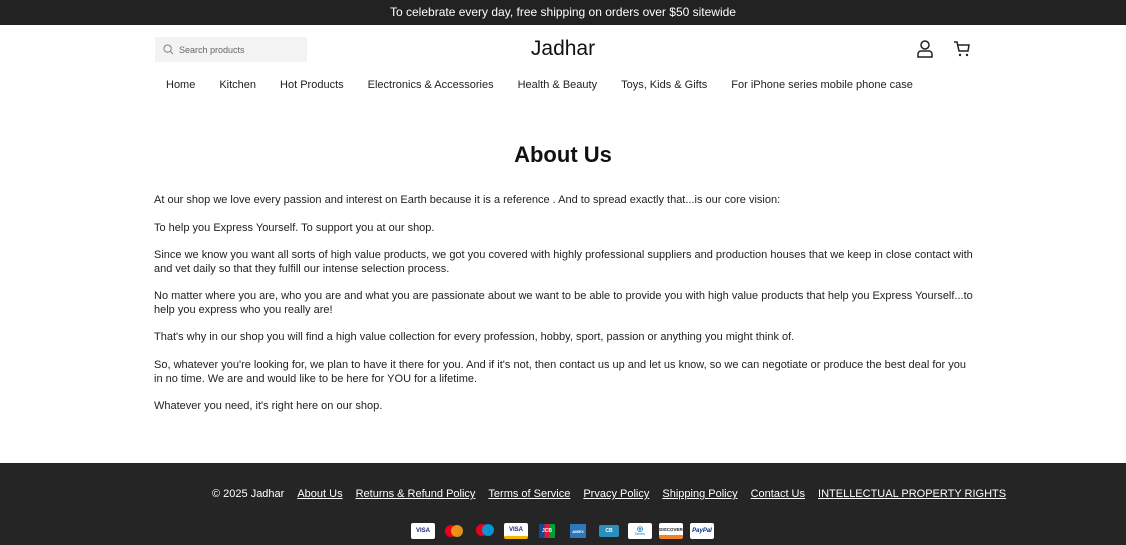 This screenshot has width=1126, height=545. I want to click on jcb-label: JCB, so click(547, 531).